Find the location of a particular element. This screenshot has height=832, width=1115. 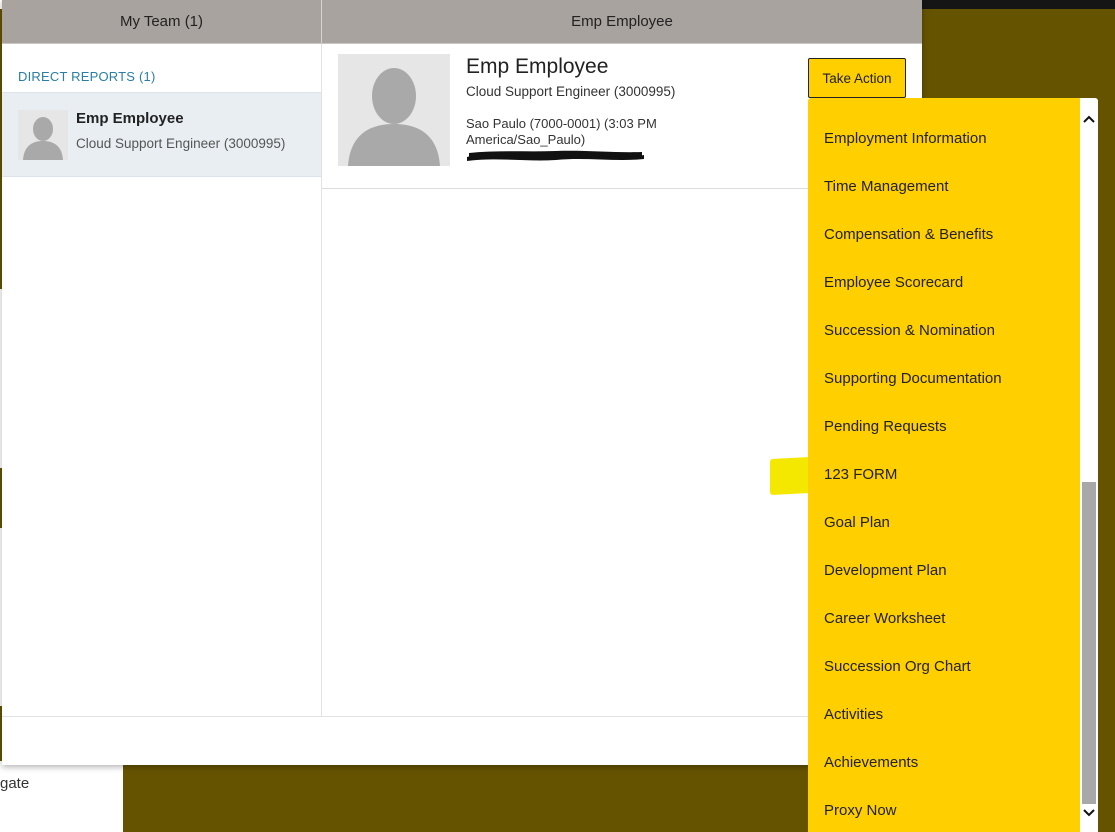

profile-photo is located at coordinates (394, 110).